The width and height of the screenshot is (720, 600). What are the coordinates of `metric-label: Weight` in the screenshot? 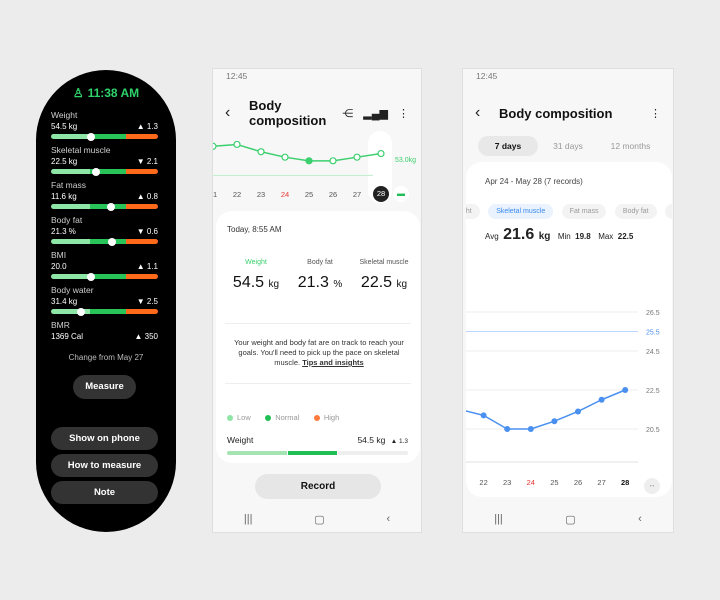 It's located at (64, 115).